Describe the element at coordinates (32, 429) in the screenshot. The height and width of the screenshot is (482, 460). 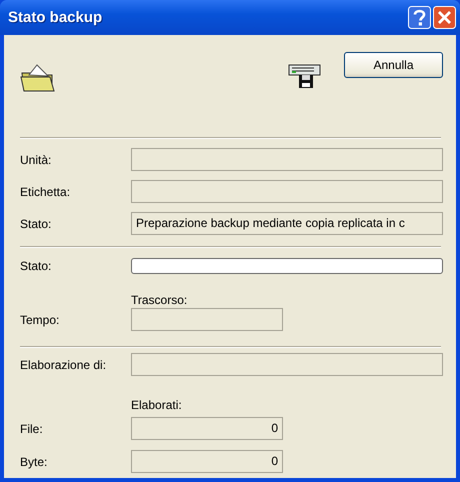
I see `field-label: File:` at that location.